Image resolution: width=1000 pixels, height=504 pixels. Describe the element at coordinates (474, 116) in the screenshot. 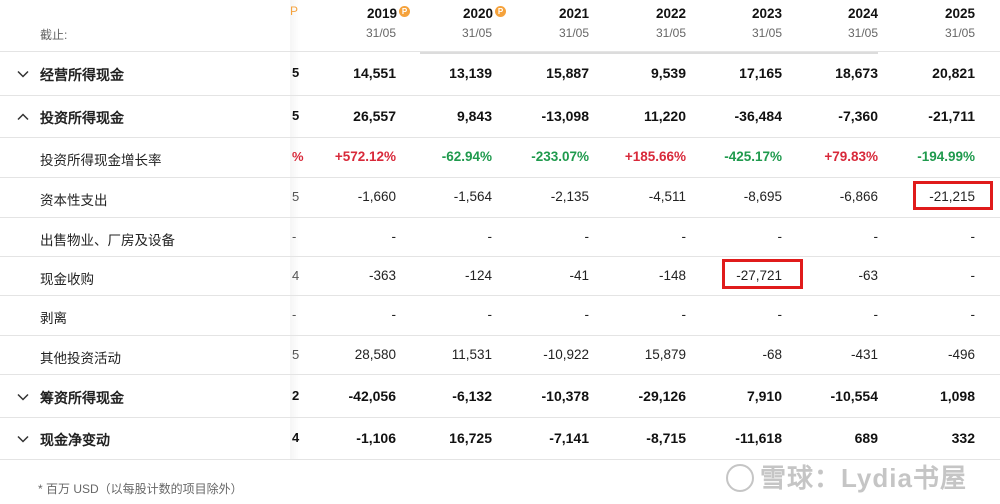

I see `table-cell: 9,843` at that location.